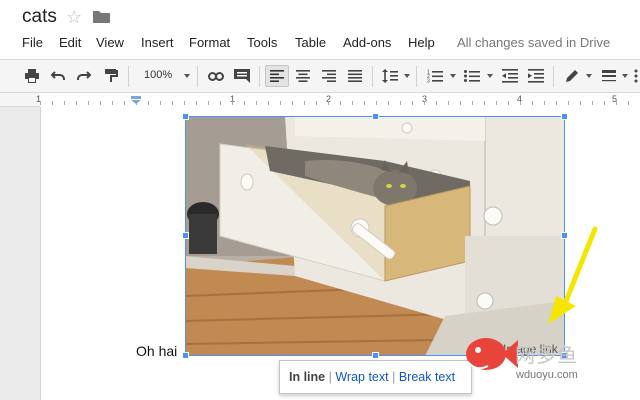  I want to click on resize-handle-top-left, so click(185, 116).